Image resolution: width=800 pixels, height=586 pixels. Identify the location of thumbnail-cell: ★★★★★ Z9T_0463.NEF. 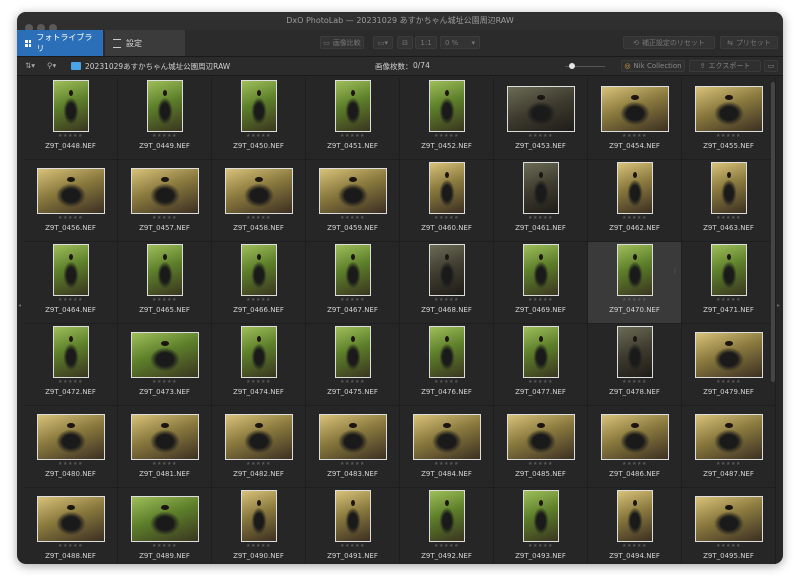
(729, 201).